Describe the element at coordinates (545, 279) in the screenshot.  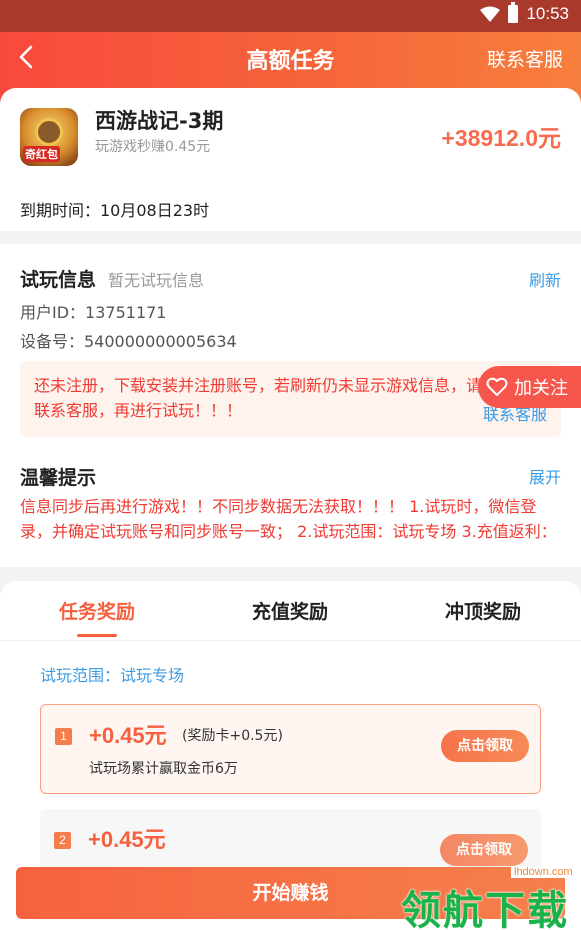
I see `refresh-button: 刷新` at that location.